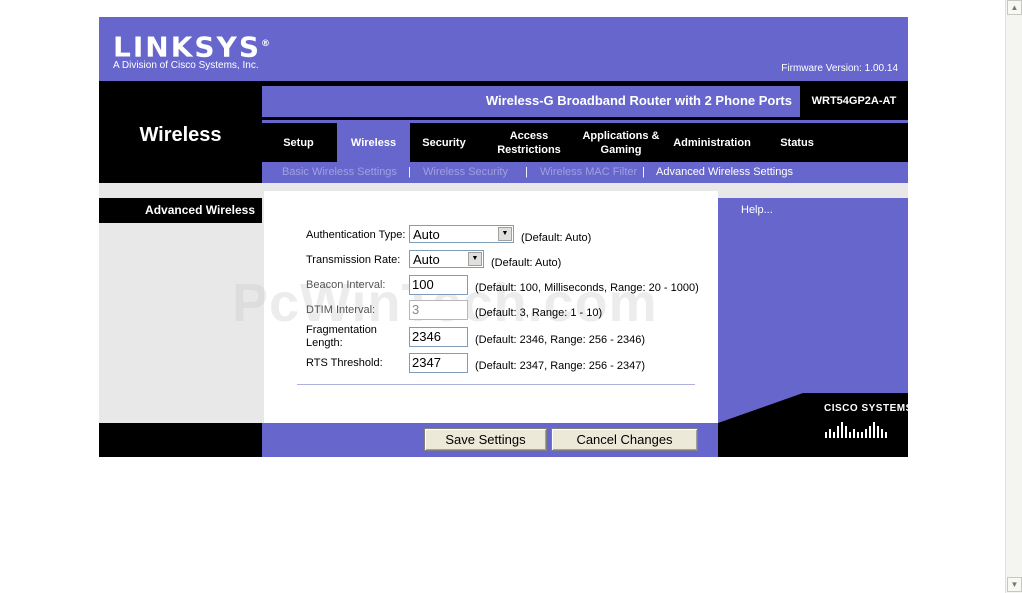 This screenshot has width=1022, height=593. What do you see at coordinates (526, 263) in the screenshot?
I see `tx-rate-hint: (Default: Auto)` at bounding box center [526, 263].